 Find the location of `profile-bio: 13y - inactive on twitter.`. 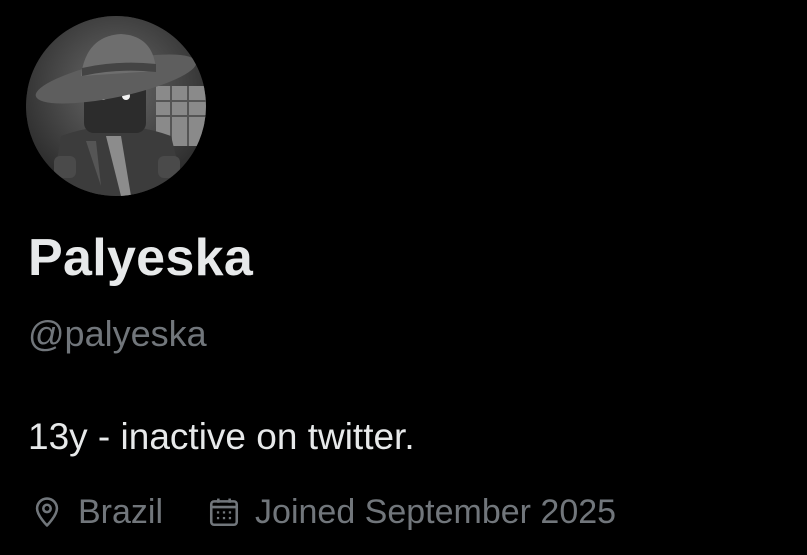

profile-bio: 13y - inactive on twitter. is located at coordinates (221, 436).